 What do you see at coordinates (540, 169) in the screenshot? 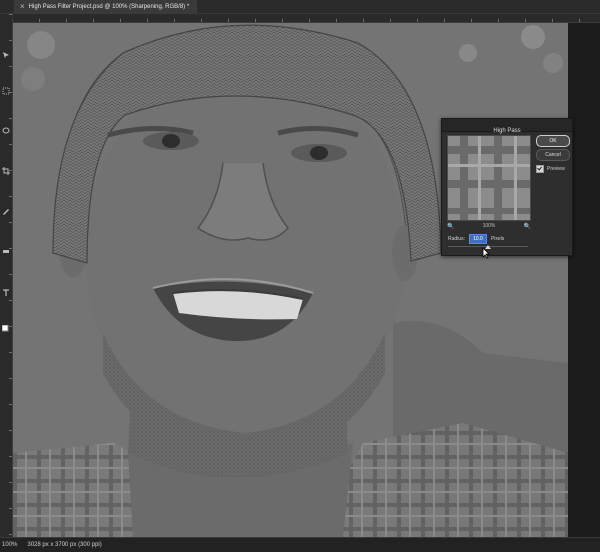
I see `preview-checkbox` at bounding box center [540, 169].